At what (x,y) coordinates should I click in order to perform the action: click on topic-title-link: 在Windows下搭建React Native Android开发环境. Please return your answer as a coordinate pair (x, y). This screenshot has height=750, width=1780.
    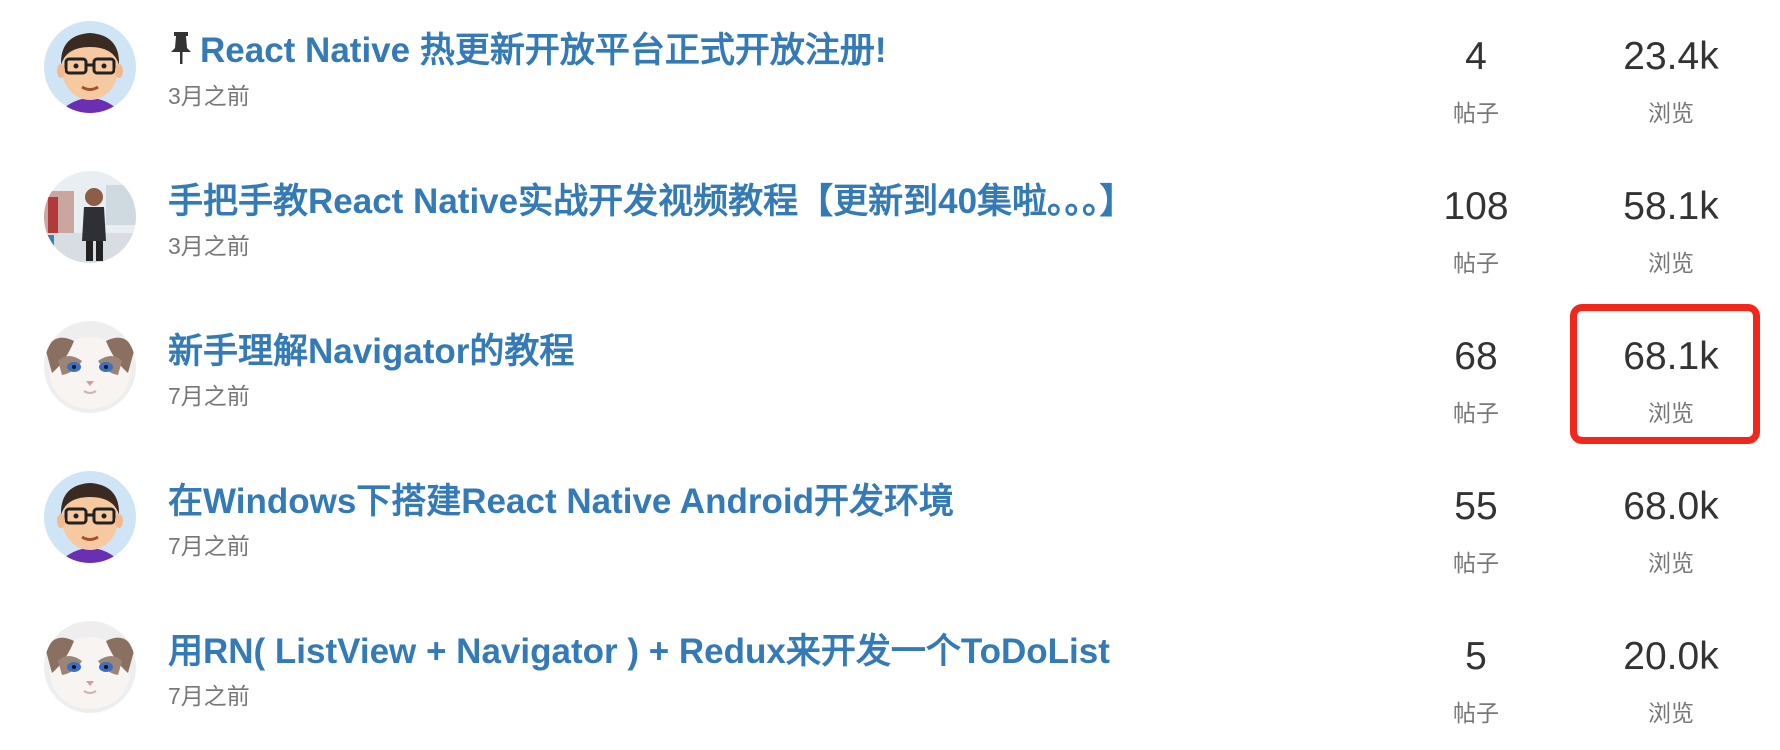
    Looking at the image, I should click on (561, 498).